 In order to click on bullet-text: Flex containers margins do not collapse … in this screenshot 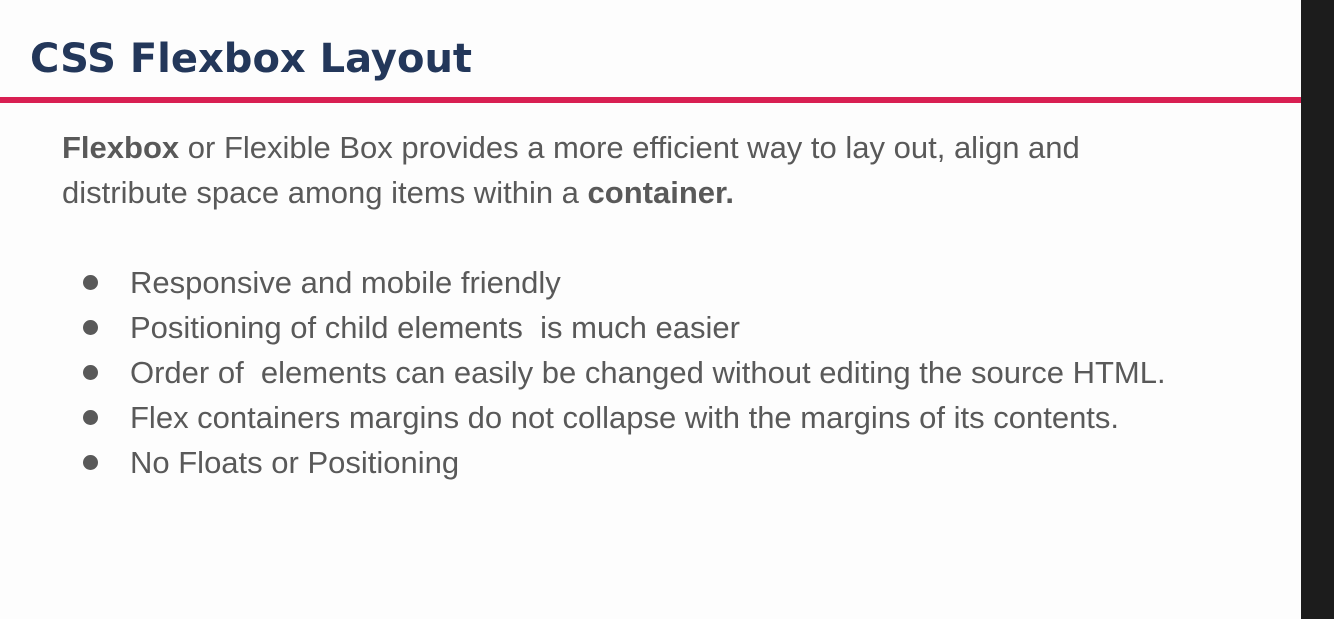, I will do `click(625, 417)`.